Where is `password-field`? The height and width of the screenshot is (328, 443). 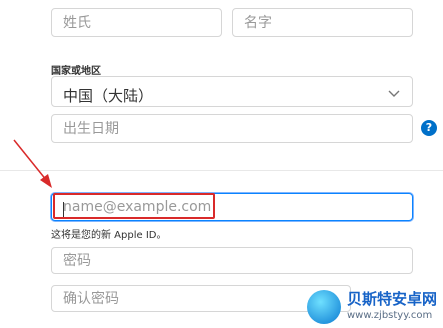 password-field is located at coordinates (232, 260).